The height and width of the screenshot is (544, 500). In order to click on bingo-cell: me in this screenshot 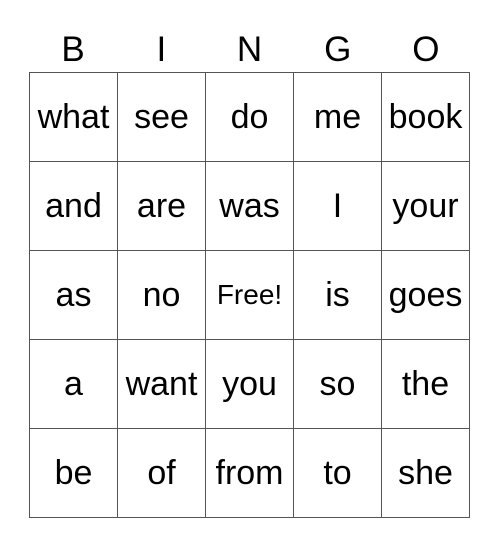, I will do `click(337, 117)`.